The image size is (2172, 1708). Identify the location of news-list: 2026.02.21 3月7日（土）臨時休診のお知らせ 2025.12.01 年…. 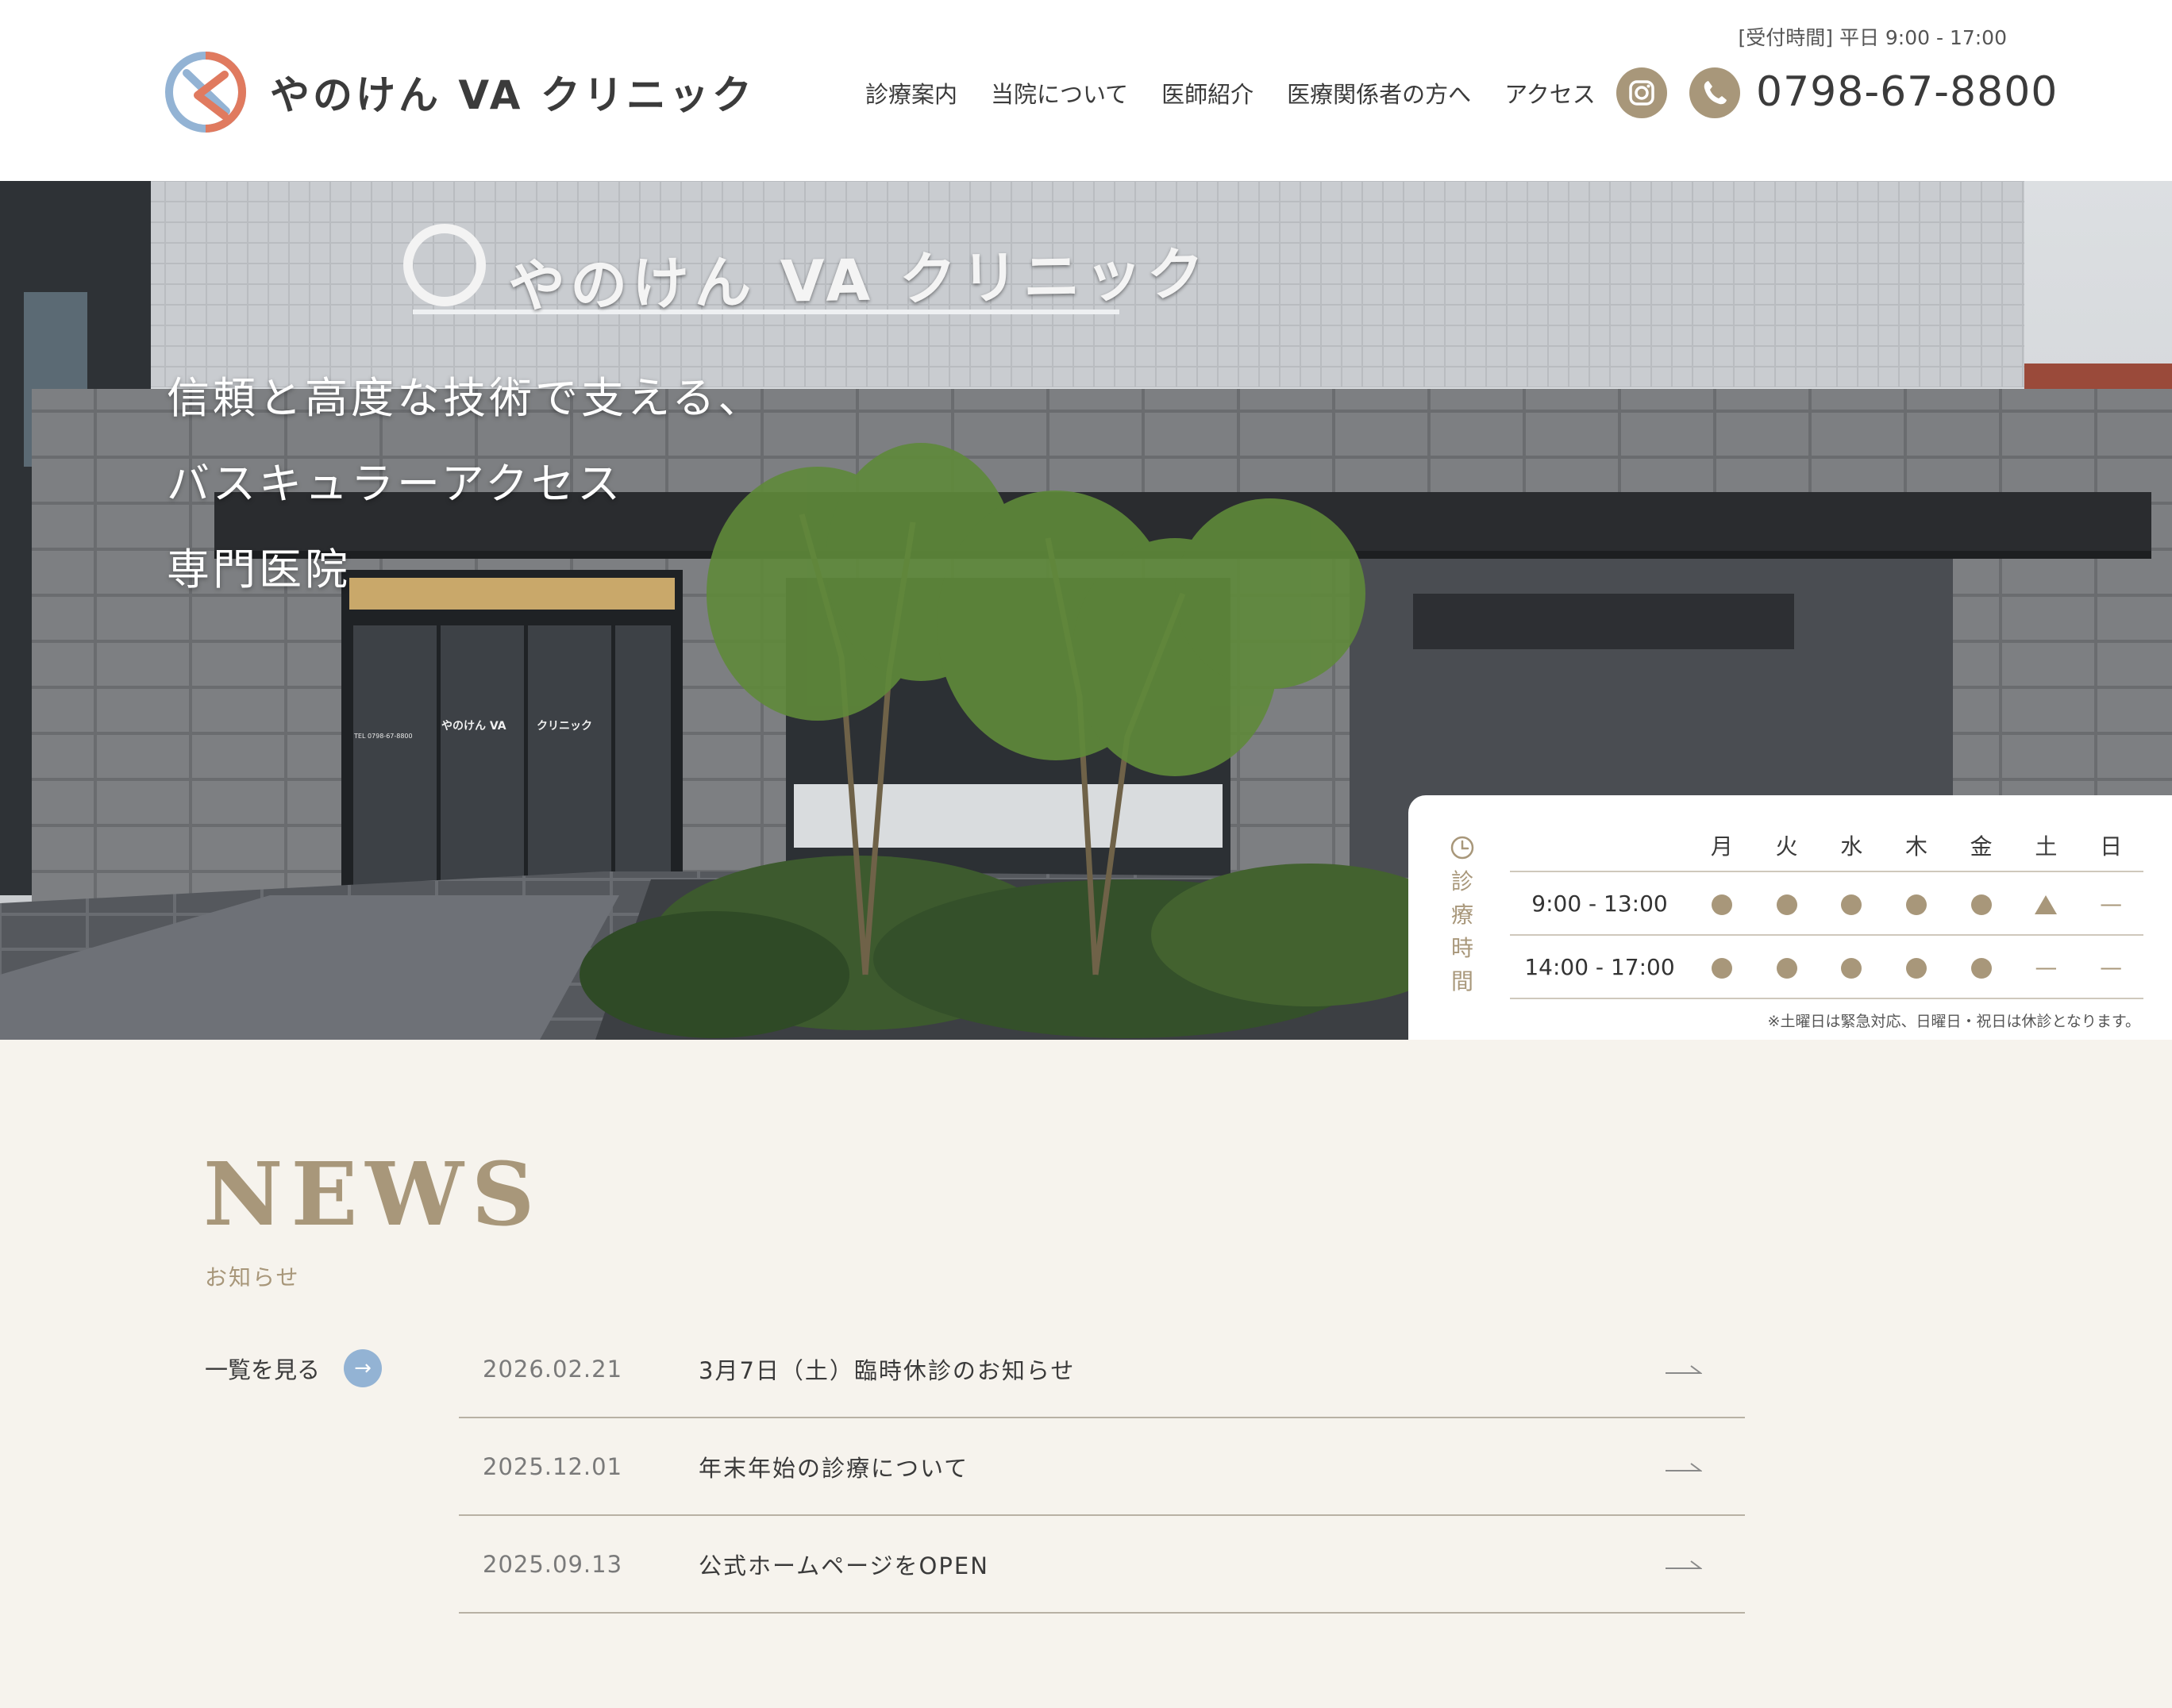
(1102, 1467).